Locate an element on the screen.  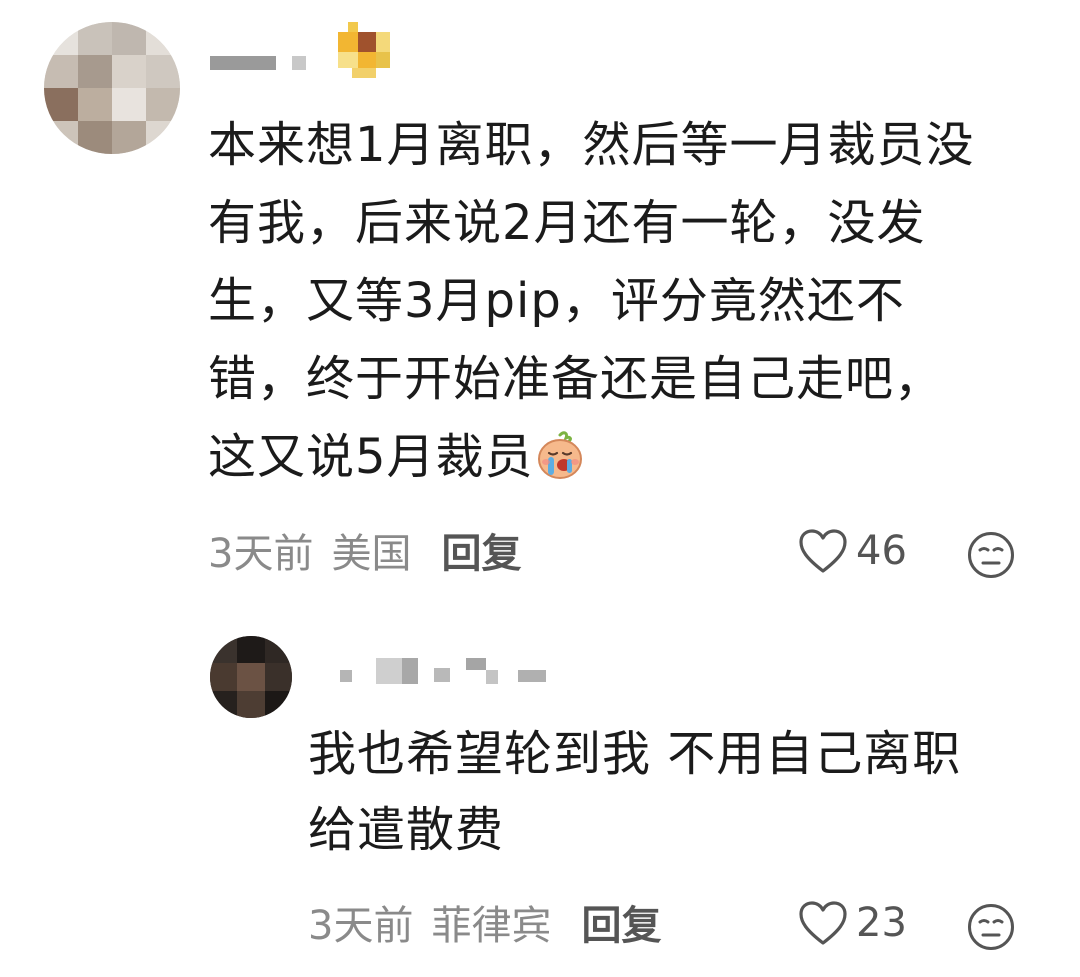
reply-reply-button: 回复 is located at coordinates (621, 926).